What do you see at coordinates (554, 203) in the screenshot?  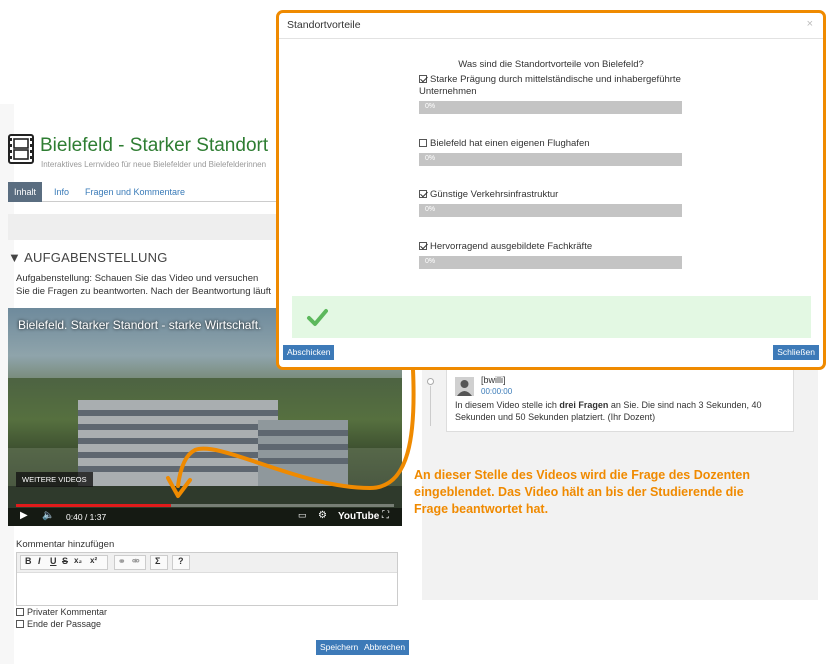 I see `quiz-option: Günstige Verkehrsinfrastruktur 0%` at bounding box center [554, 203].